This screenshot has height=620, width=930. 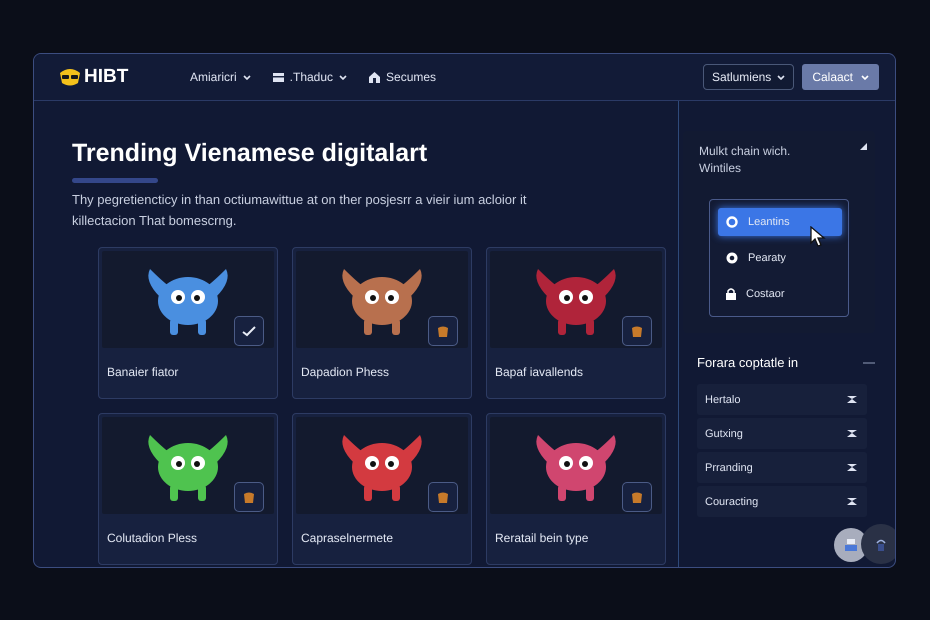 What do you see at coordinates (748, 77) in the screenshot?
I see `select-dropdown: Satlumiens` at bounding box center [748, 77].